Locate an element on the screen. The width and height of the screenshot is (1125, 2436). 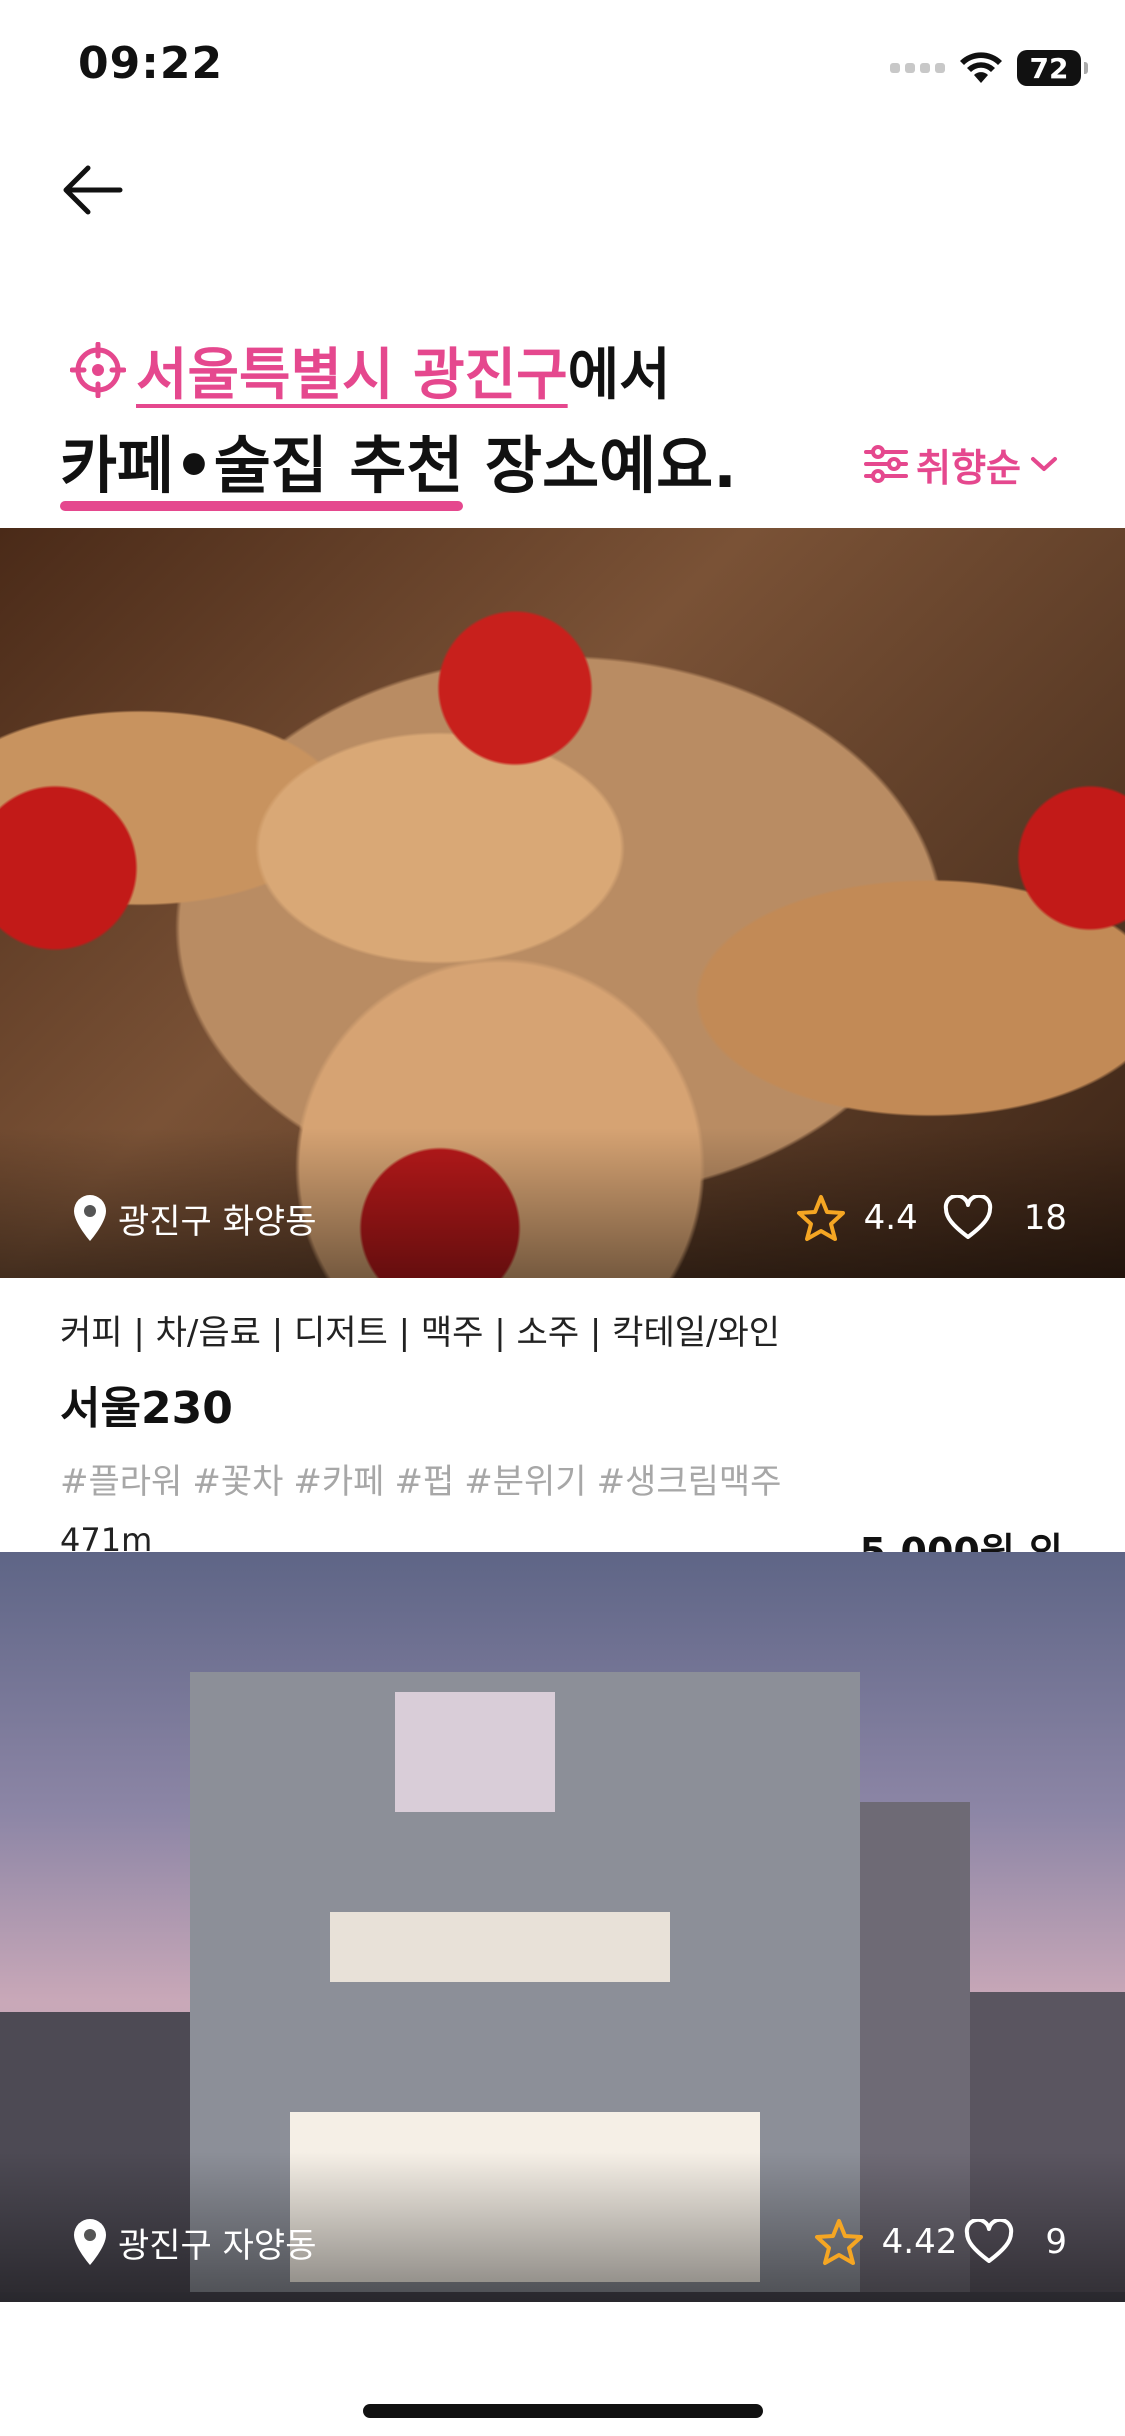
place-tags: #플라워 #꽃차 #카페 #펍 #분위기 #생크림맥주 is located at coordinates (561, 1478).